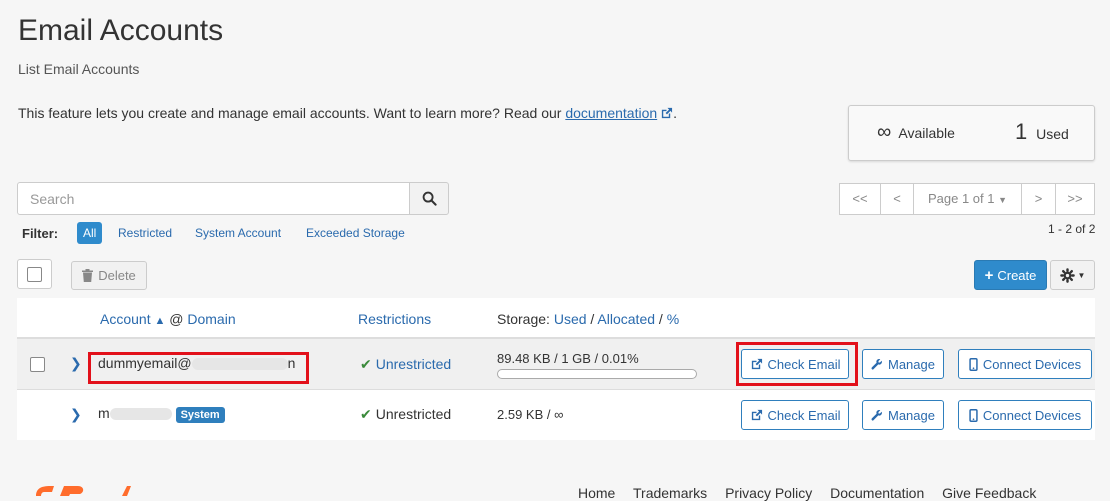 The image size is (1110, 501). I want to click on search-button, so click(429, 198).